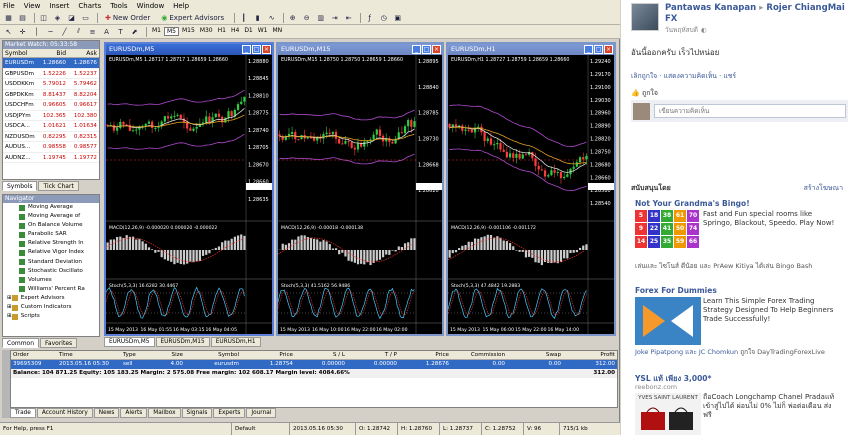 This screenshot has height=435, width=854. Describe the element at coordinates (32, 6) in the screenshot. I see `menu-item: View` at that location.